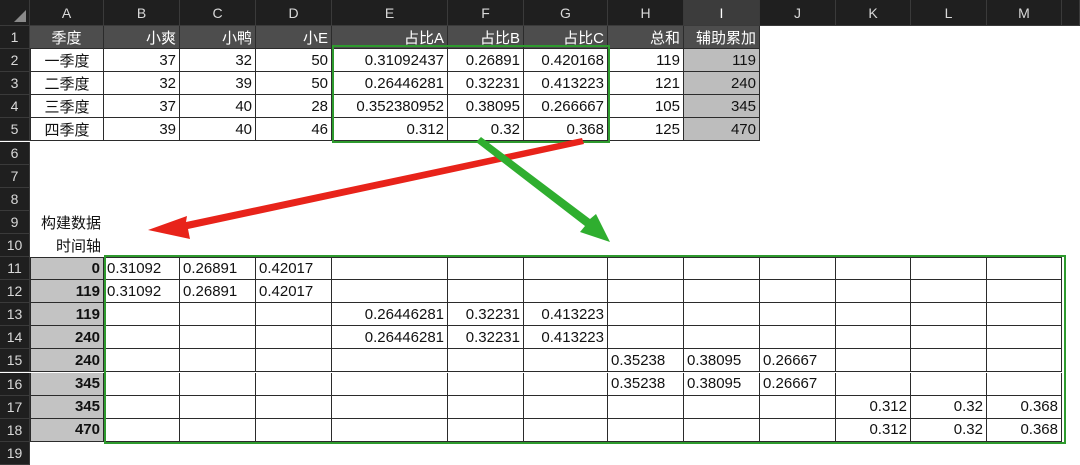  What do you see at coordinates (390, 84) in the screenshot?
I see `table-cell: 0.26446281` at bounding box center [390, 84].